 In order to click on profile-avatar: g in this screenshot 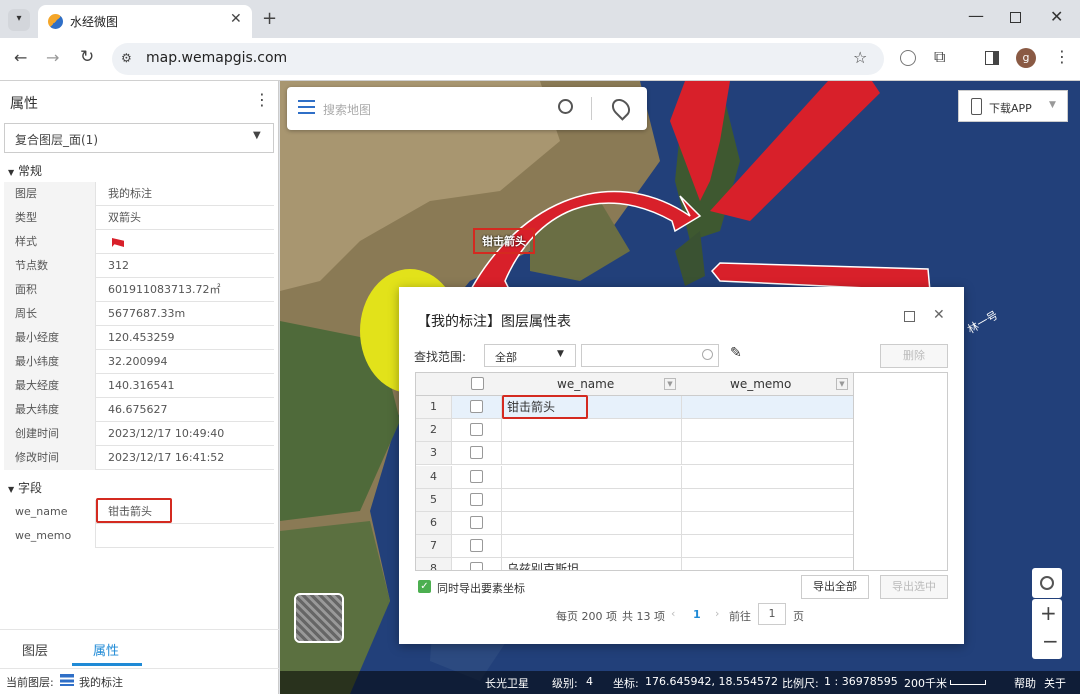, I will do `click(1026, 58)`.